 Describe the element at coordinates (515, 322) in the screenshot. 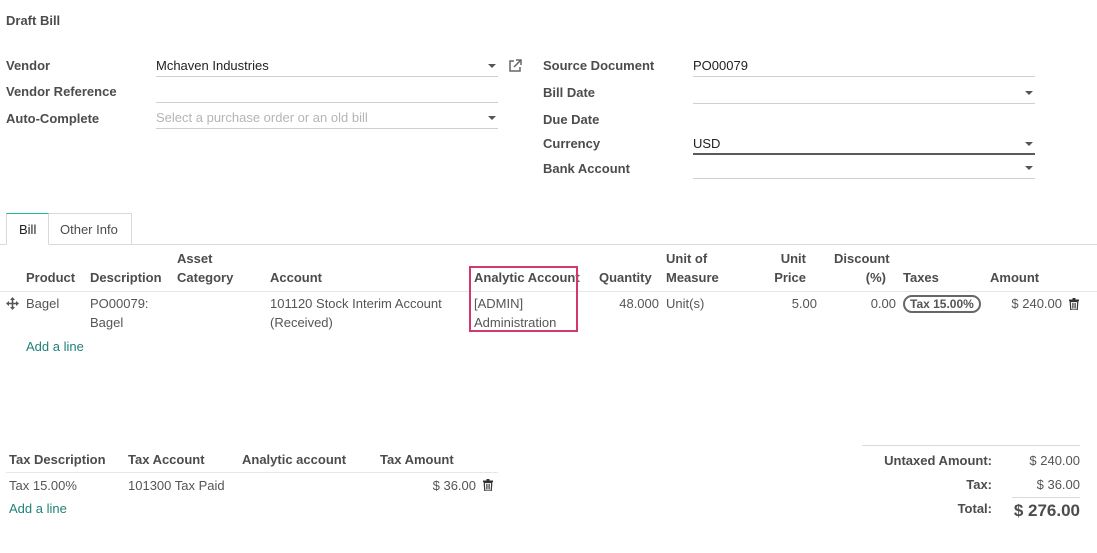

I see `row-analytic-line2: Administration` at that location.